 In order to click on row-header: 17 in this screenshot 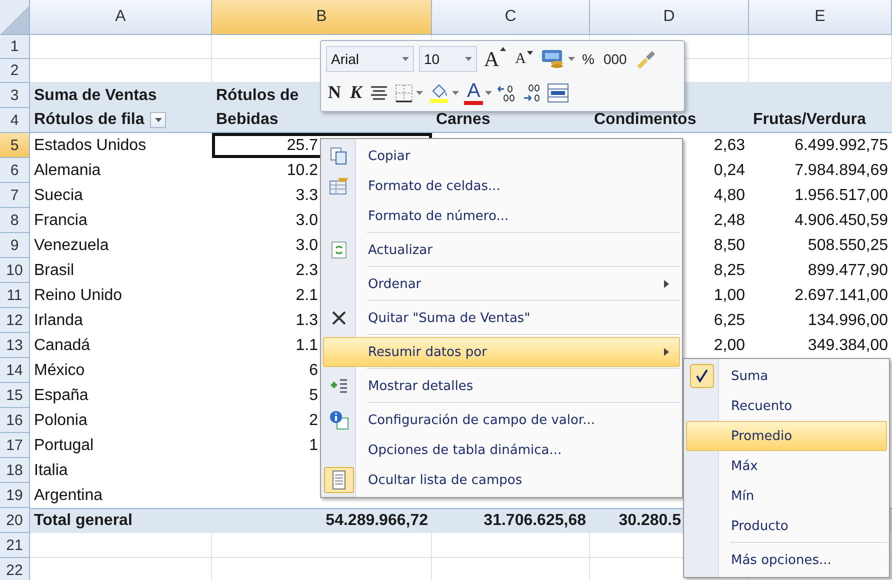, I will do `click(15, 445)`.